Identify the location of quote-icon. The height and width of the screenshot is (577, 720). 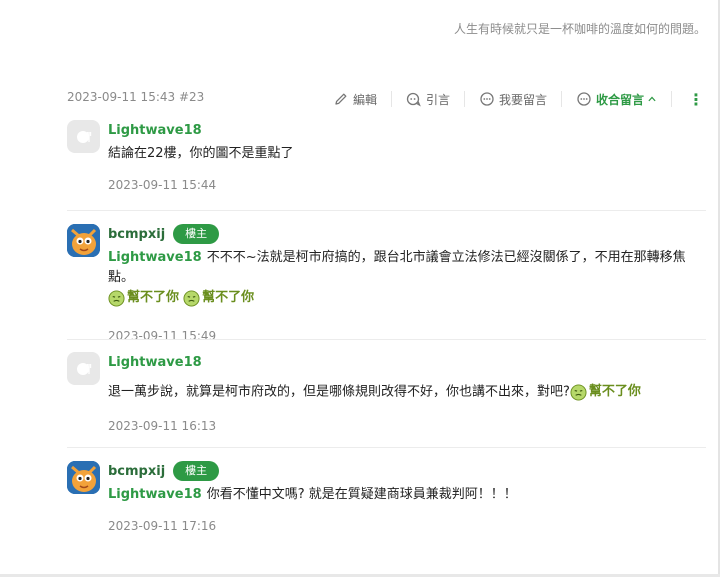
(413, 99).